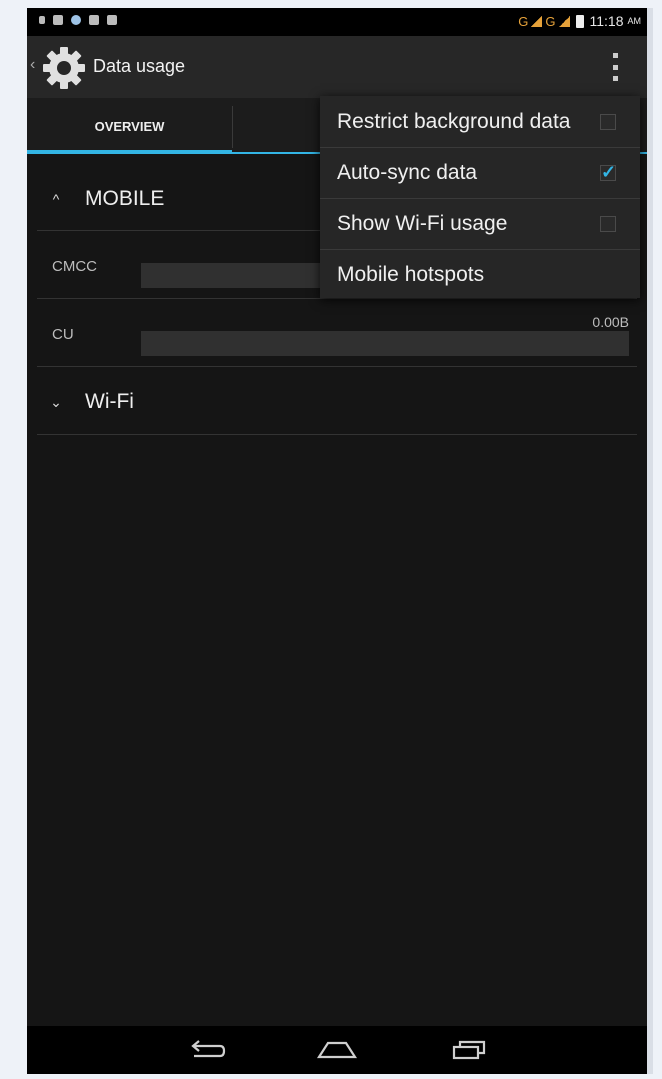 The image size is (662, 1079). What do you see at coordinates (537, 21) in the screenshot?
I see `signal-1-icon` at bounding box center [537, 21].